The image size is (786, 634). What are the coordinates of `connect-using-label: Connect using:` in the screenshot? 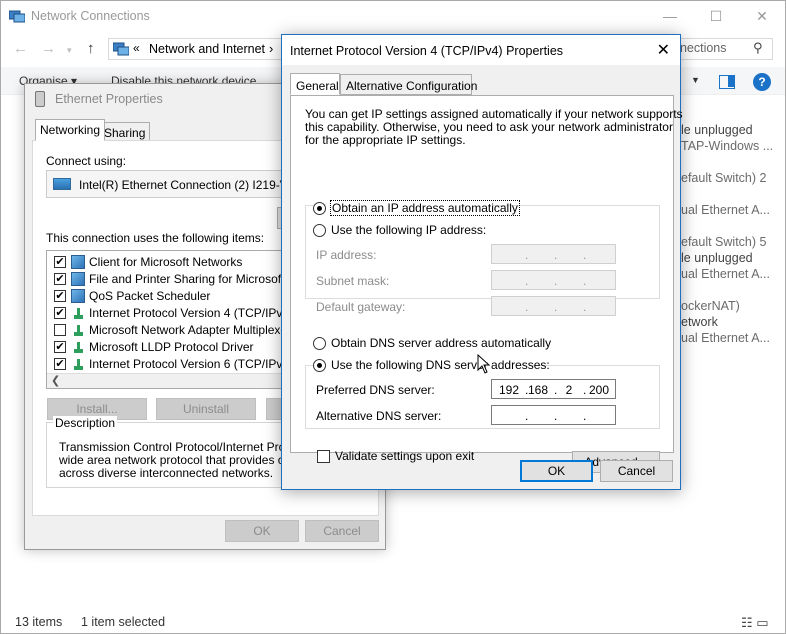 It's located at (86, 161).